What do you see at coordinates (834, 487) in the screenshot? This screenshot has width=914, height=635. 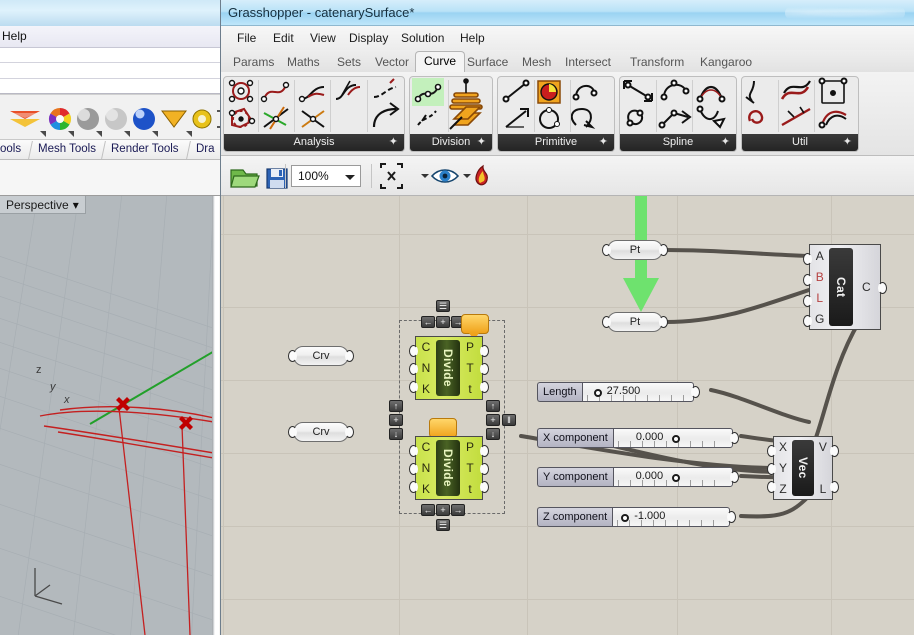 I see `output-port-l` at bounding box center [834, 487].